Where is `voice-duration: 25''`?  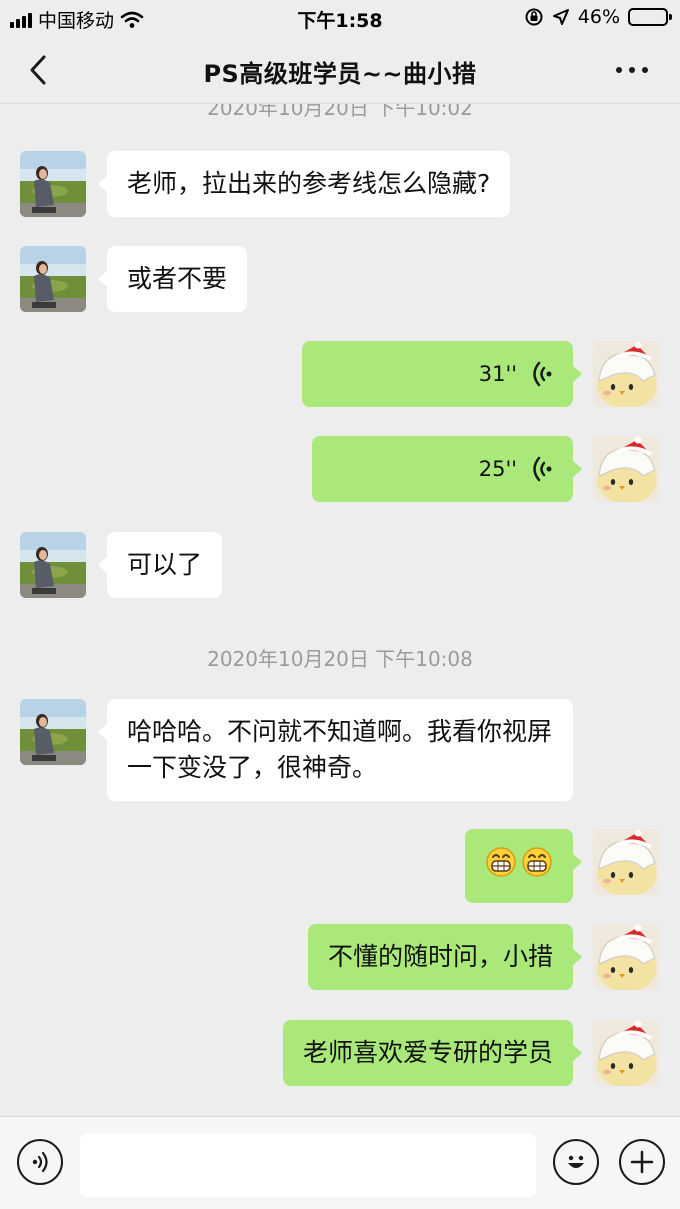
voice-duration: 25'' is located at coordinates (497, 469).